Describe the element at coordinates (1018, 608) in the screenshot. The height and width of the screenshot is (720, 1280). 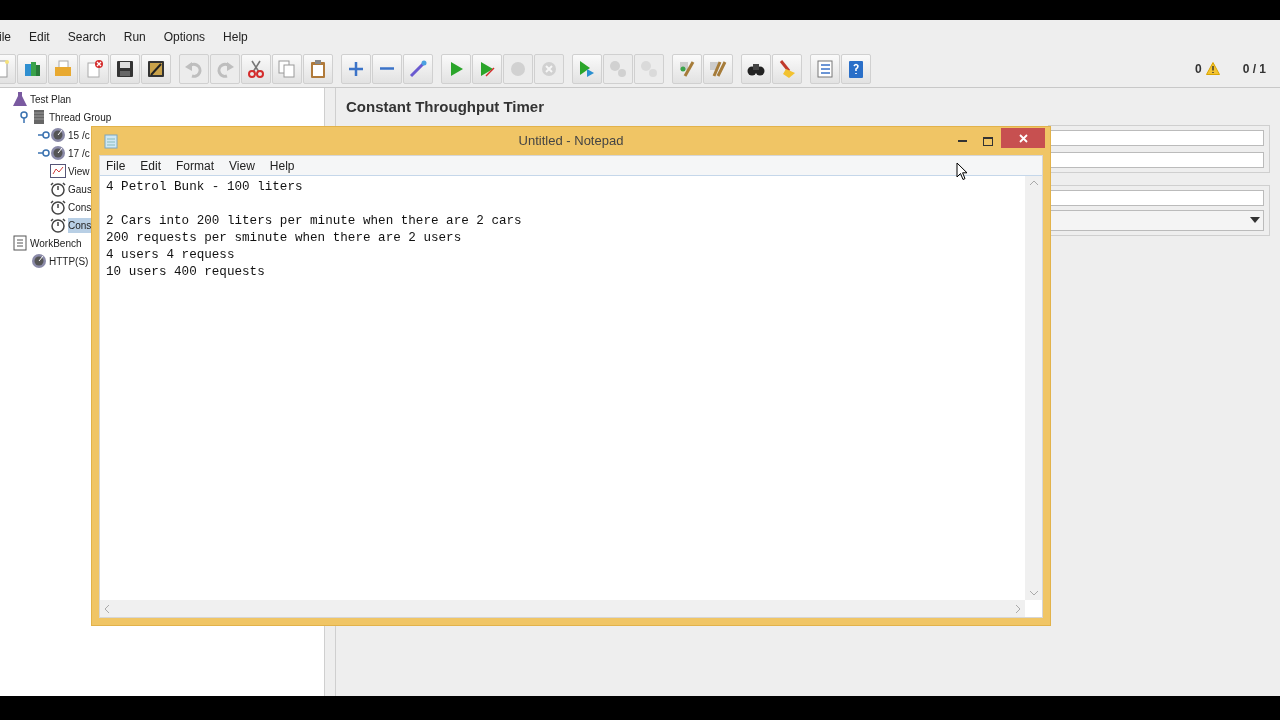
I see `scroll-right-icon` at that location.